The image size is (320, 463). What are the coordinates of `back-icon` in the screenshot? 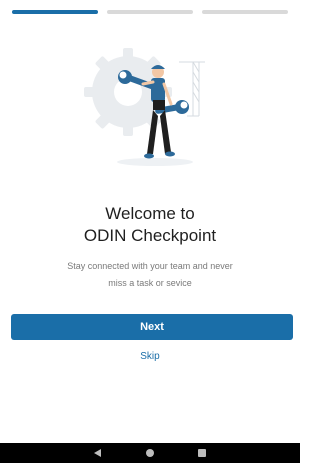 It's located at (98, 453).